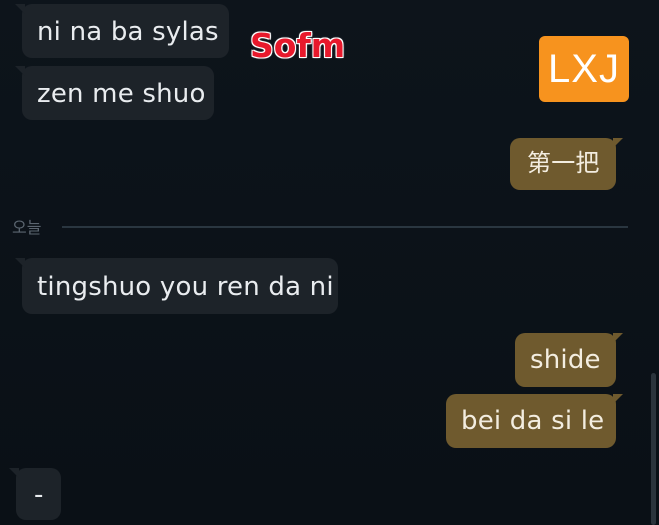 This screenshot has height=525, width=659. I want to click on message-bubble-incoming: -, so click(35, 494).